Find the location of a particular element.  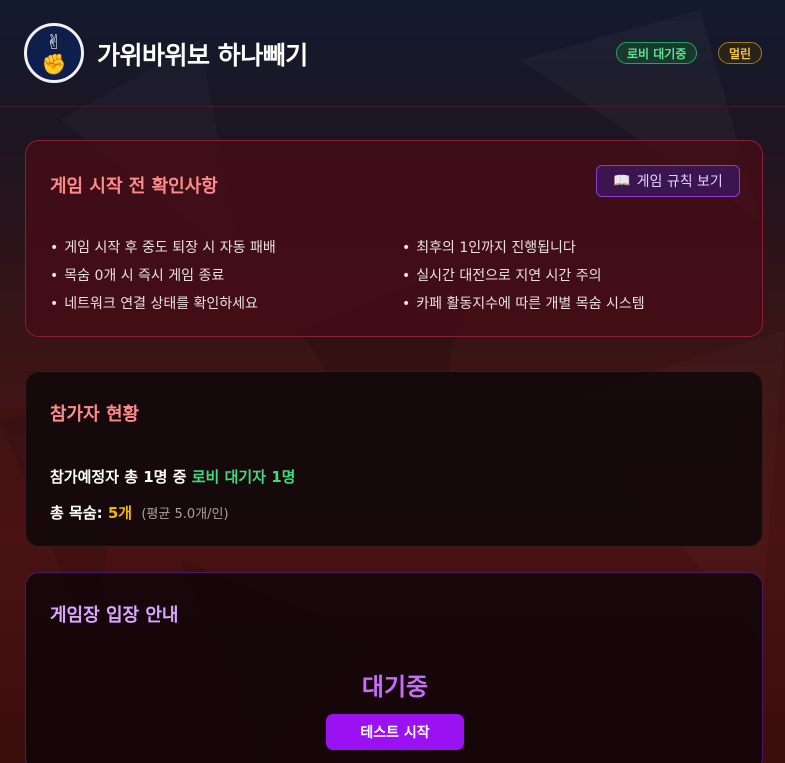

user-badge: 멀린 is located at coordinates (740, 53).